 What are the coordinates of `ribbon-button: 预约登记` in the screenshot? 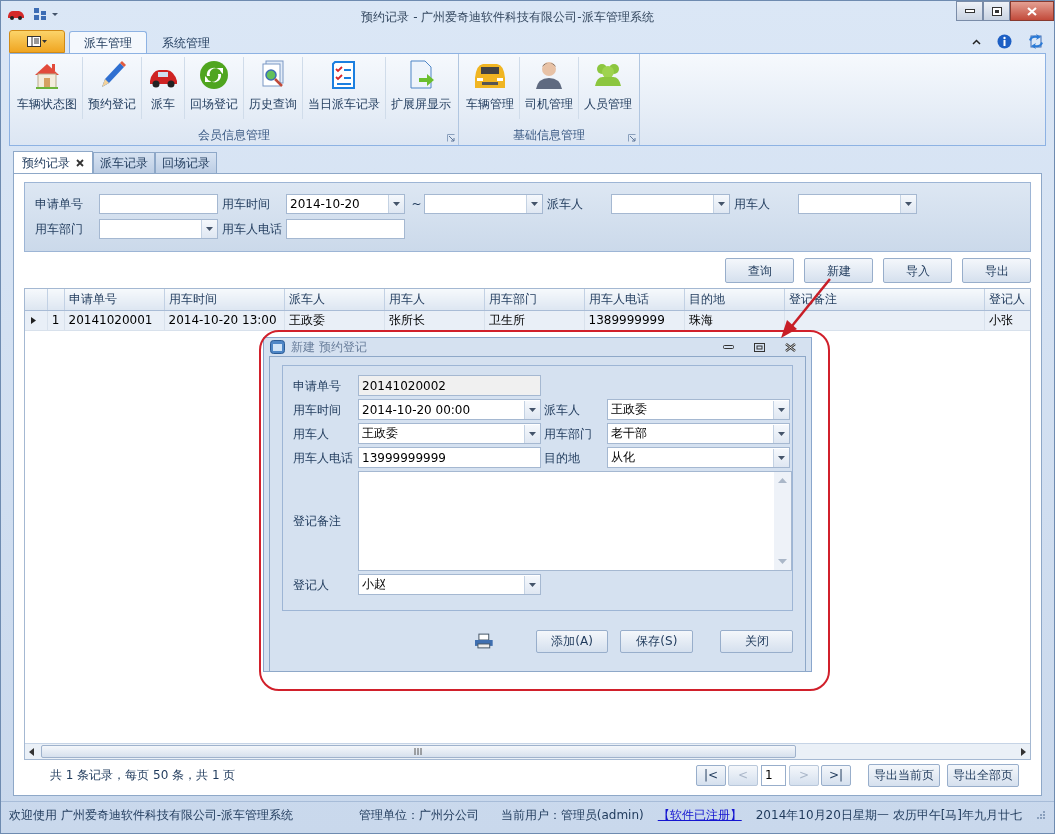 It's located at (112, 88).